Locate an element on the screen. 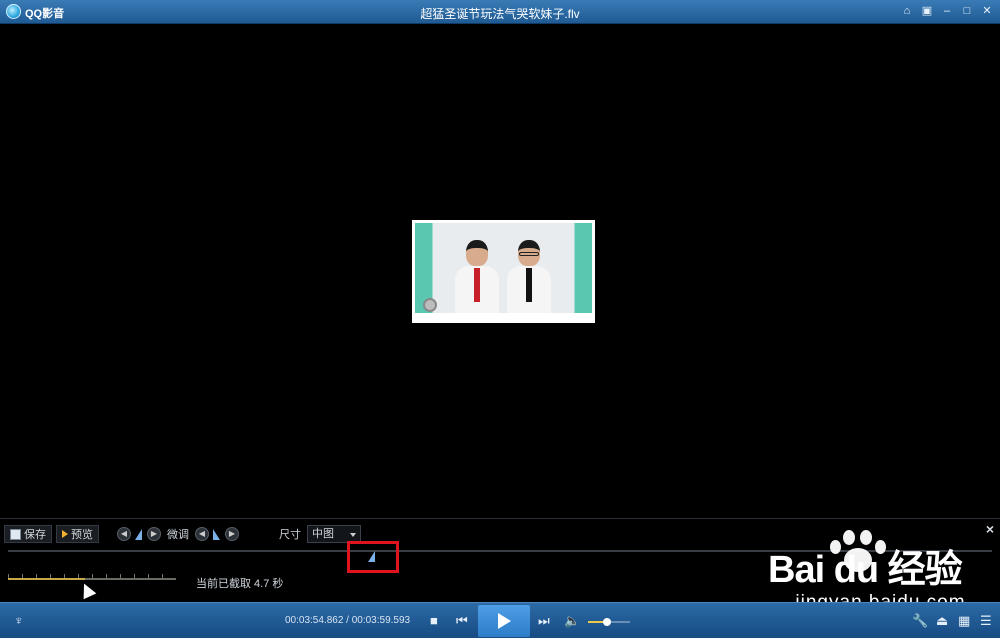  preview-play-icon is located at coordinates (65, 534).